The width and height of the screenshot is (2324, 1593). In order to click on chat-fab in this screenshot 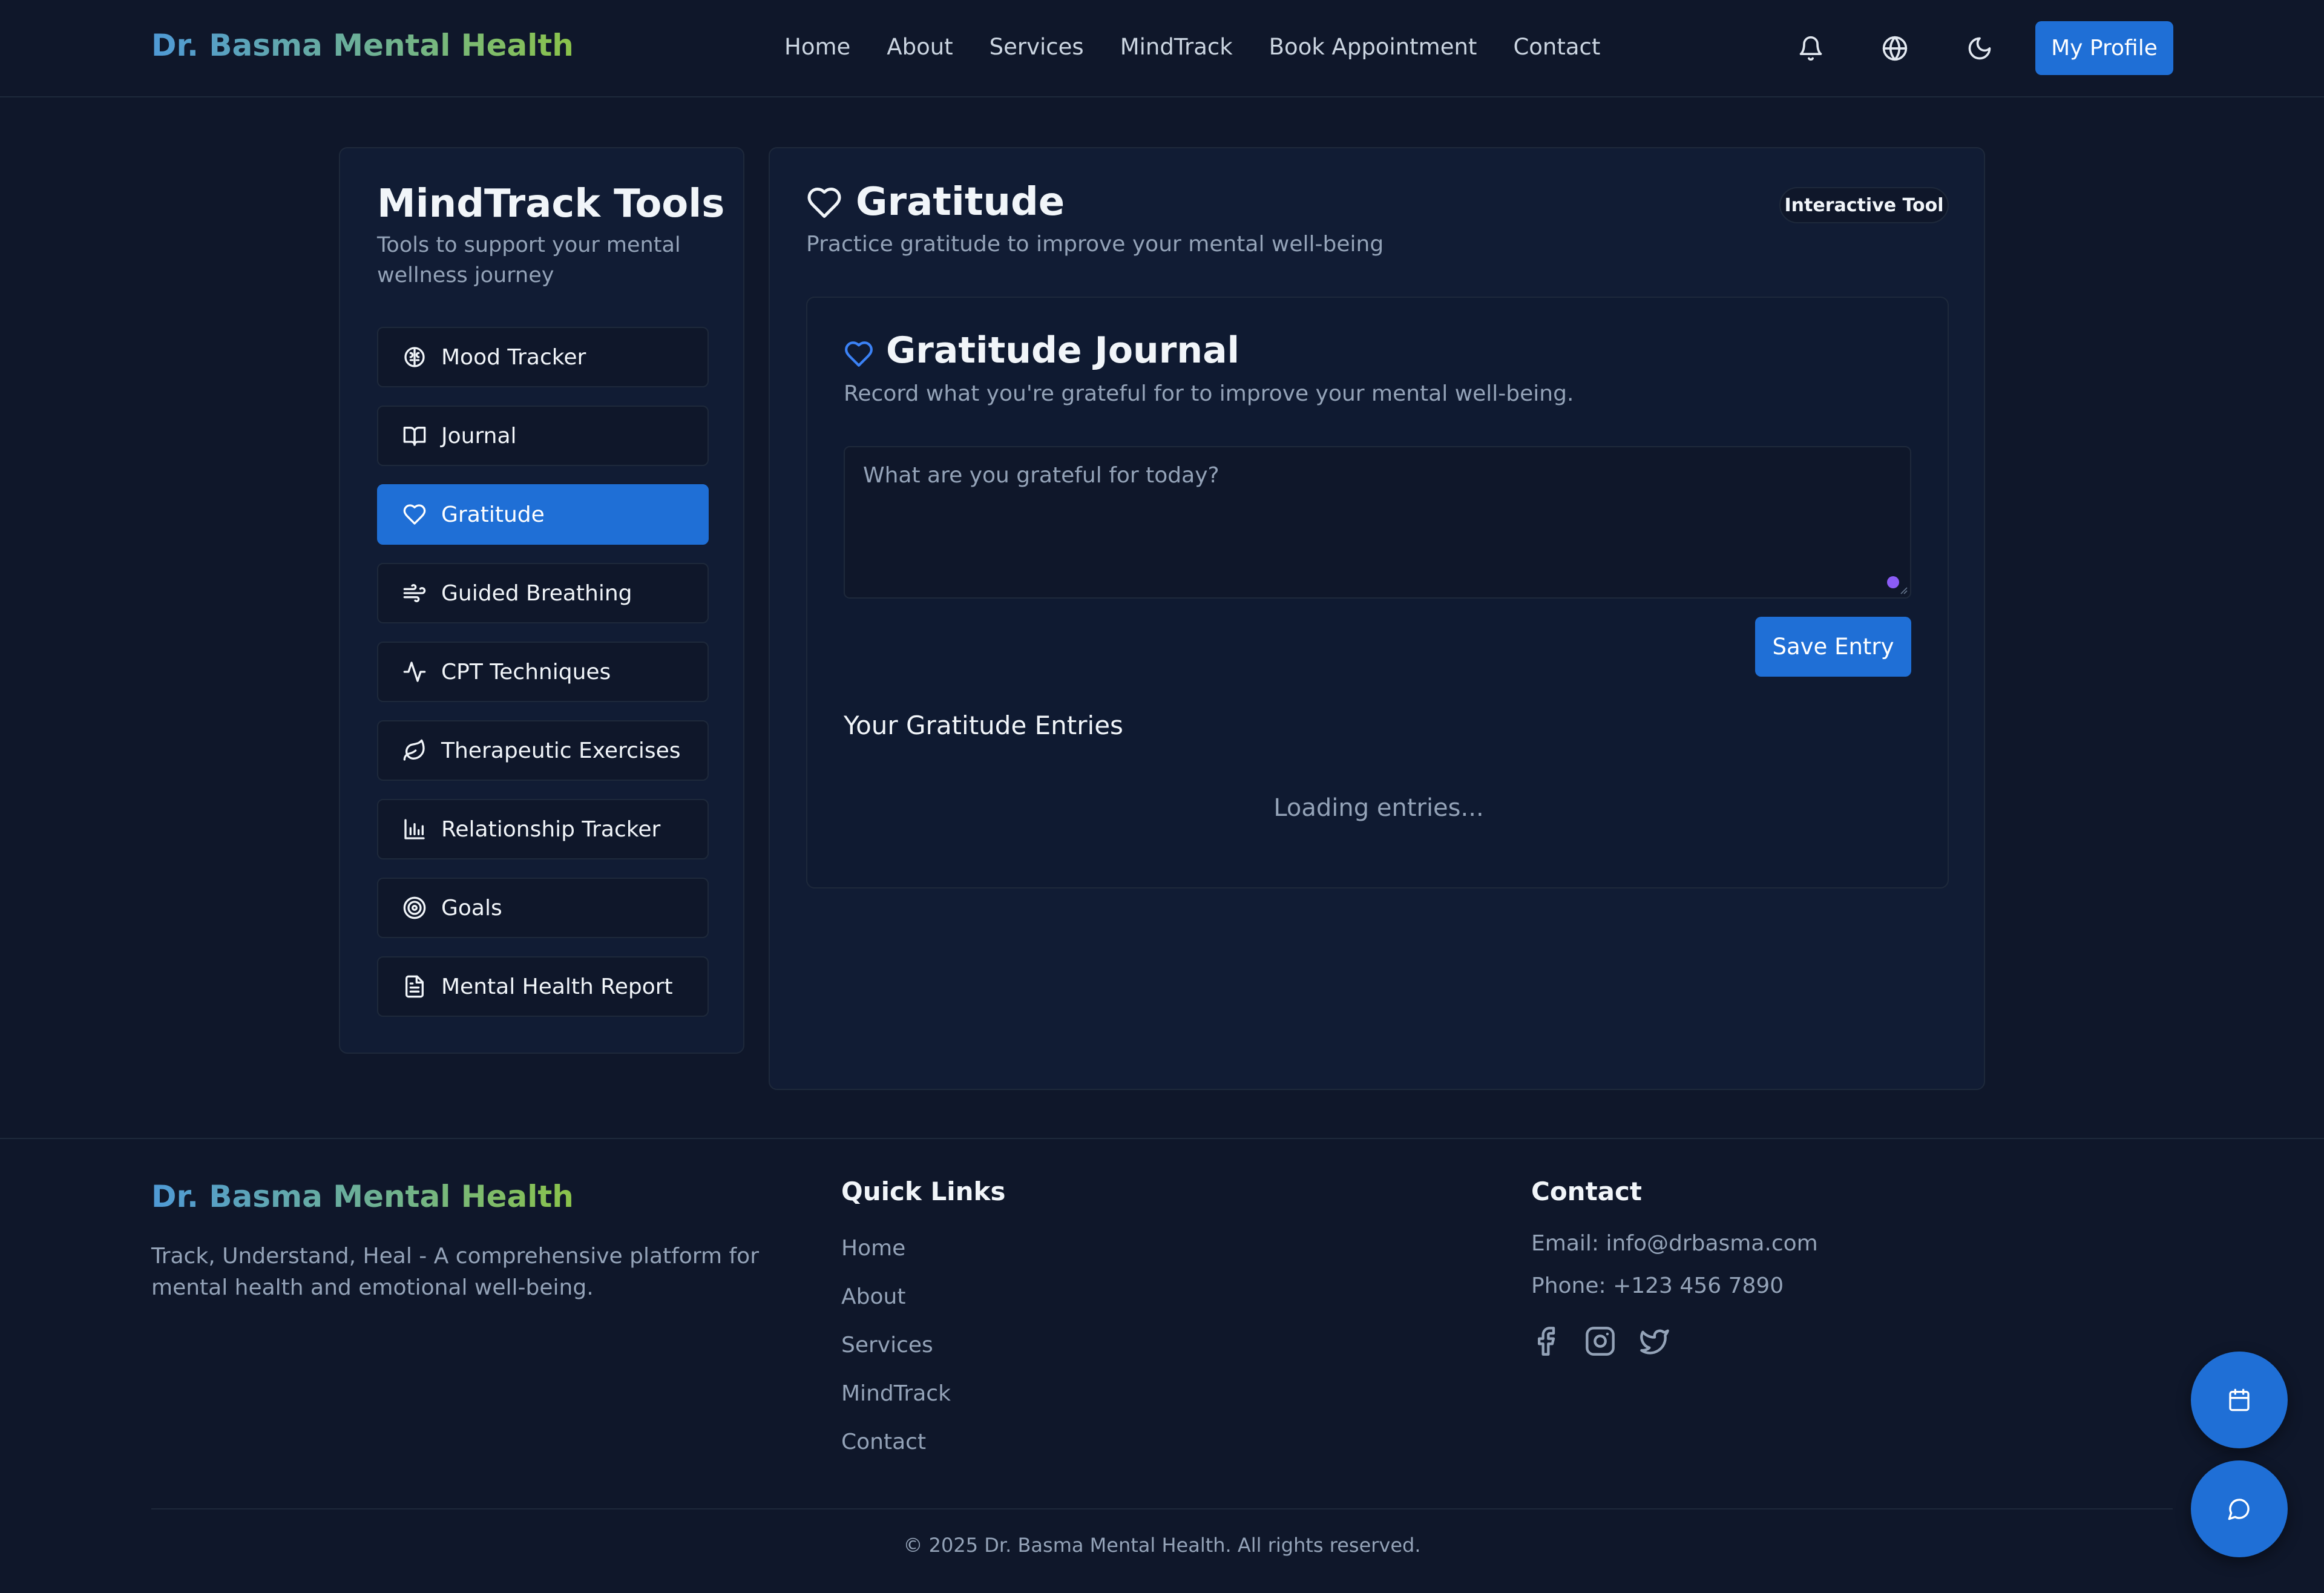, I will do `click(2239, 1508)`.